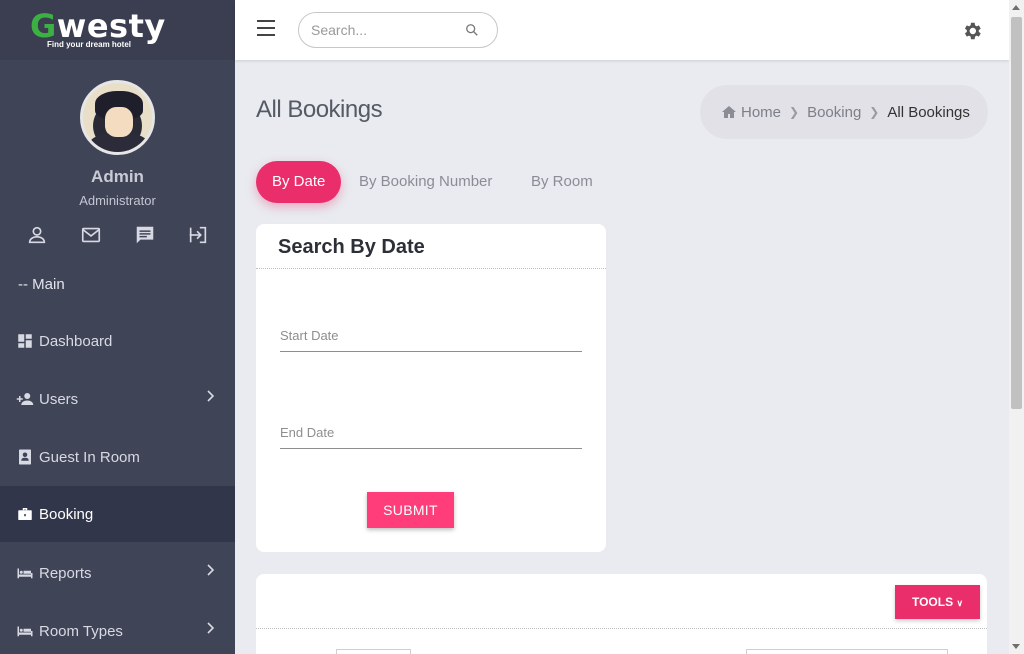 This screenshot has height=654, width=1024. I want to click on sidebar-item-label: Booking, so click(66, 514).